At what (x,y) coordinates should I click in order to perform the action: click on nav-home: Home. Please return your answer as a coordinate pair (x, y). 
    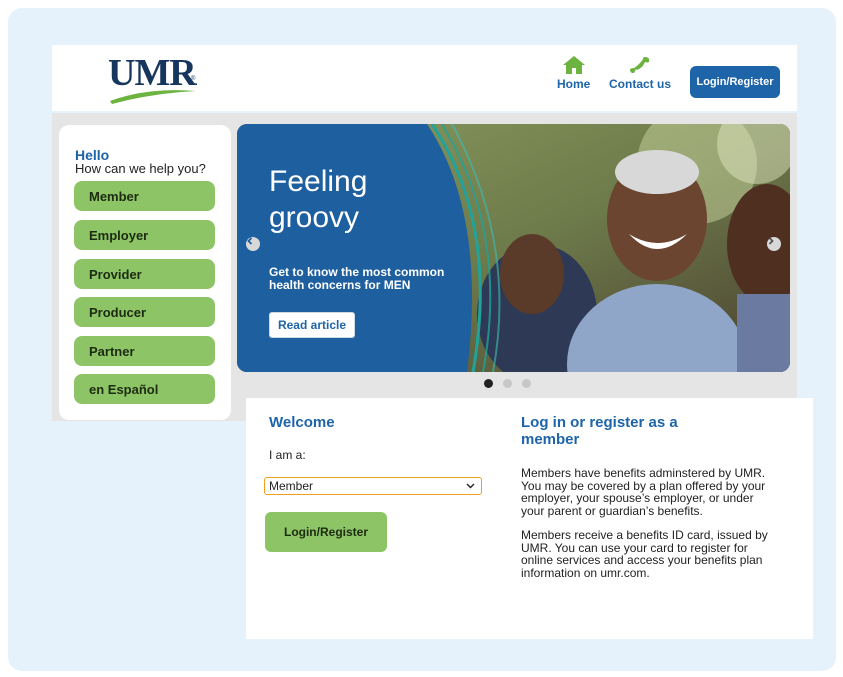
    Looking at the image, I should click on (573, 73).